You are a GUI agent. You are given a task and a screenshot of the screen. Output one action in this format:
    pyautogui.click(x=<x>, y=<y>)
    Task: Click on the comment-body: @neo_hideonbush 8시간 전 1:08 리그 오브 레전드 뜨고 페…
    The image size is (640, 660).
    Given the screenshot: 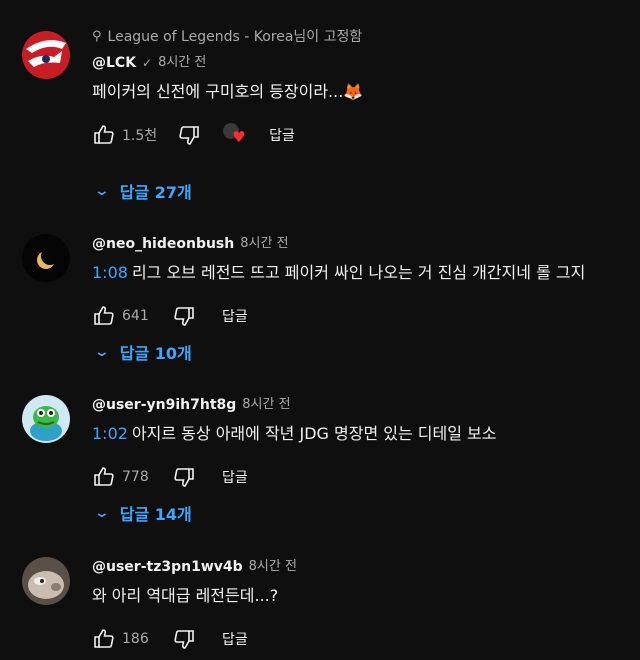 What is the action you would take?
    pyautogui.click(x=366, y=283)
    